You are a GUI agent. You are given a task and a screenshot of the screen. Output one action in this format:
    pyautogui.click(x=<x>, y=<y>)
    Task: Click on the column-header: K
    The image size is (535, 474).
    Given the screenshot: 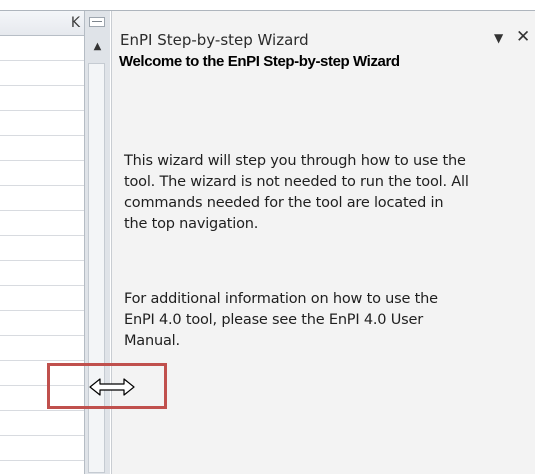 What is the action you would take?
    pyautogui.click(x=42, y=23)
    